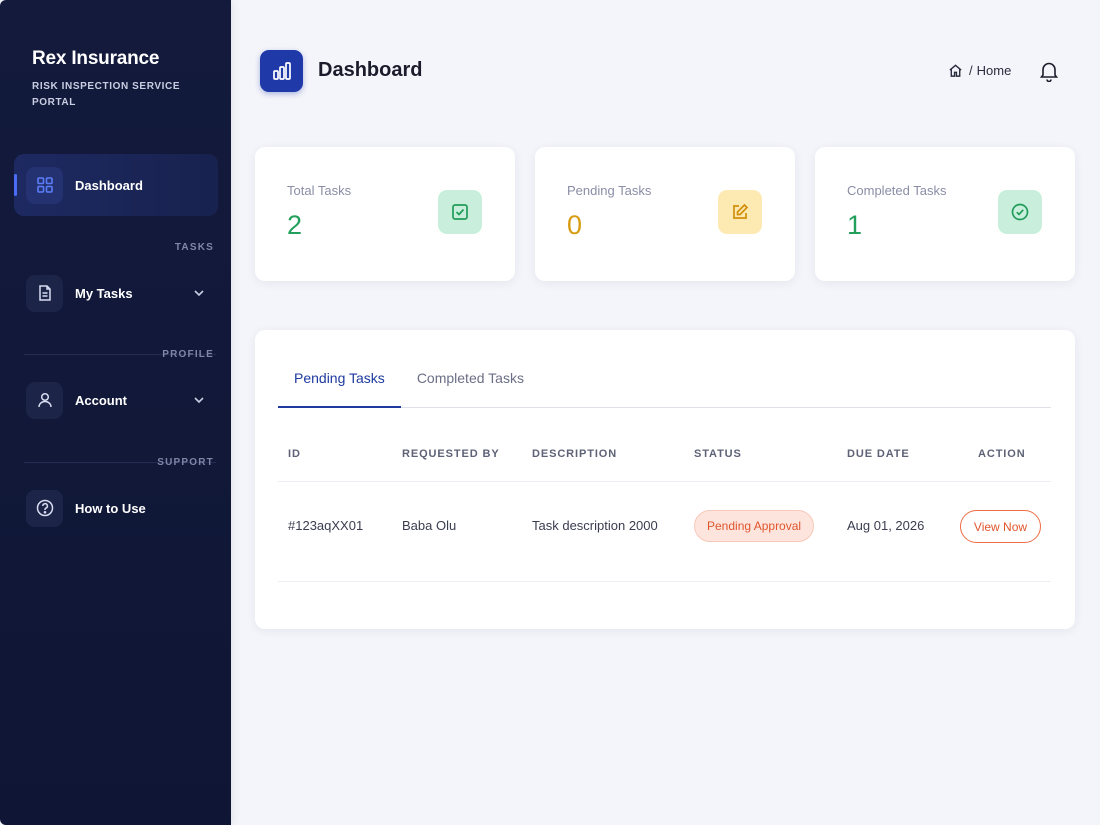 This screenshot has height=825, width=1100. What do you see at coordinates (878, 454) in the screenshot?
I see `column-header-due-date: DUE DATE` at bounding box center [878, 454].